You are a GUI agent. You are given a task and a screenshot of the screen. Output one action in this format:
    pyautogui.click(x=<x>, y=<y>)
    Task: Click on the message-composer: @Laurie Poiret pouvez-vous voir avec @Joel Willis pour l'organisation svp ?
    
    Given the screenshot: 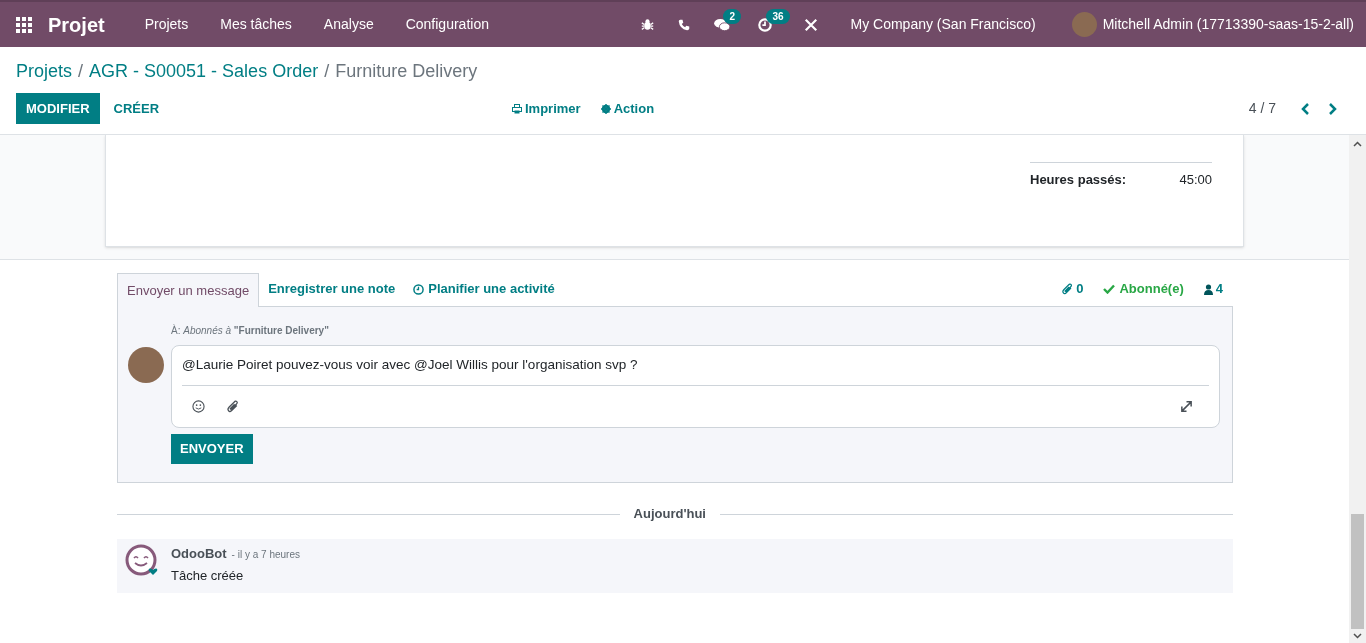 What is the action you would take?
    pyautogui.click(x=695, y=386)
    